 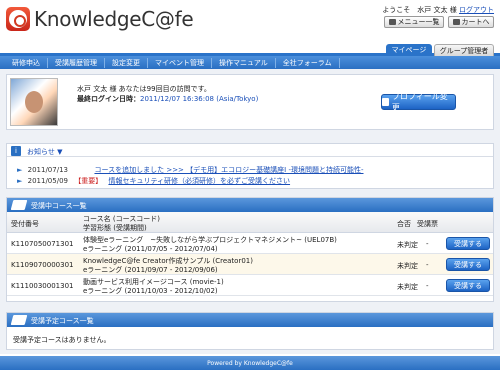 I want to click on profile-edit-label: プロフィール変更, so click(x=419, y=102).